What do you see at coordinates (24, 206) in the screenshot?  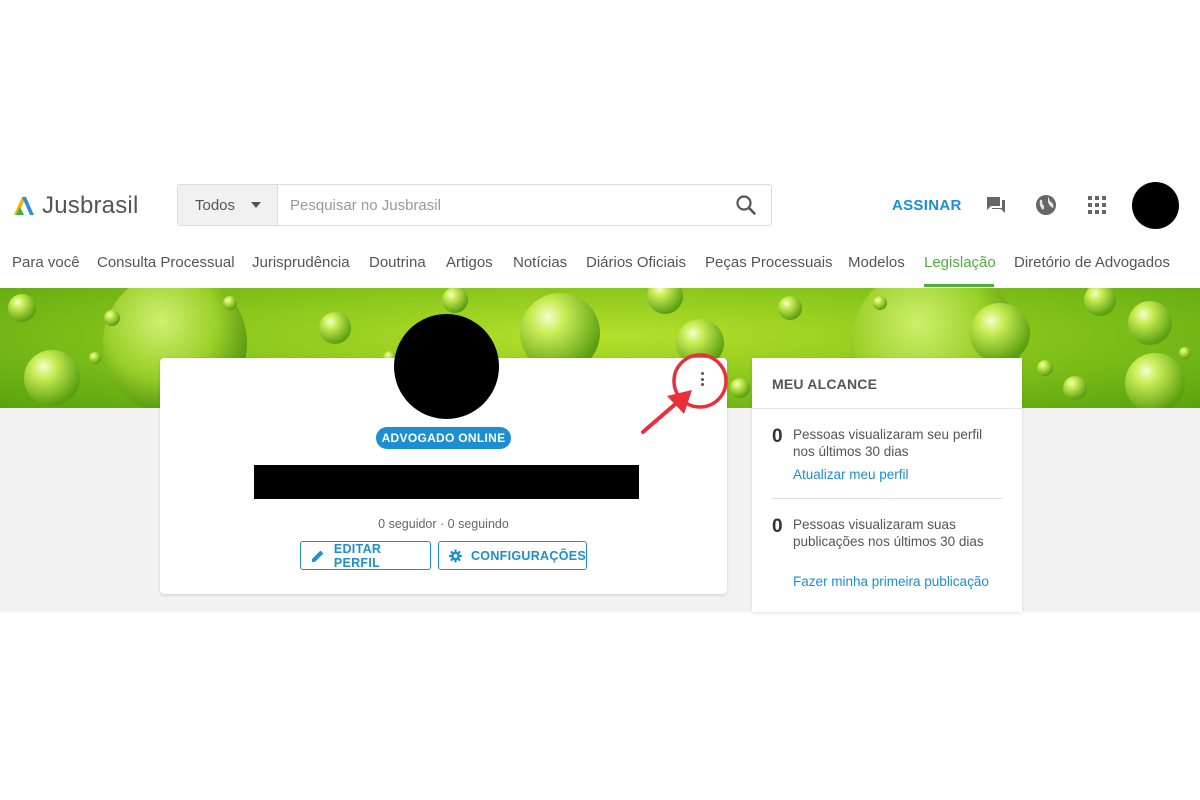 I see `logo-mark-icon` at bounding box center [24, 206].